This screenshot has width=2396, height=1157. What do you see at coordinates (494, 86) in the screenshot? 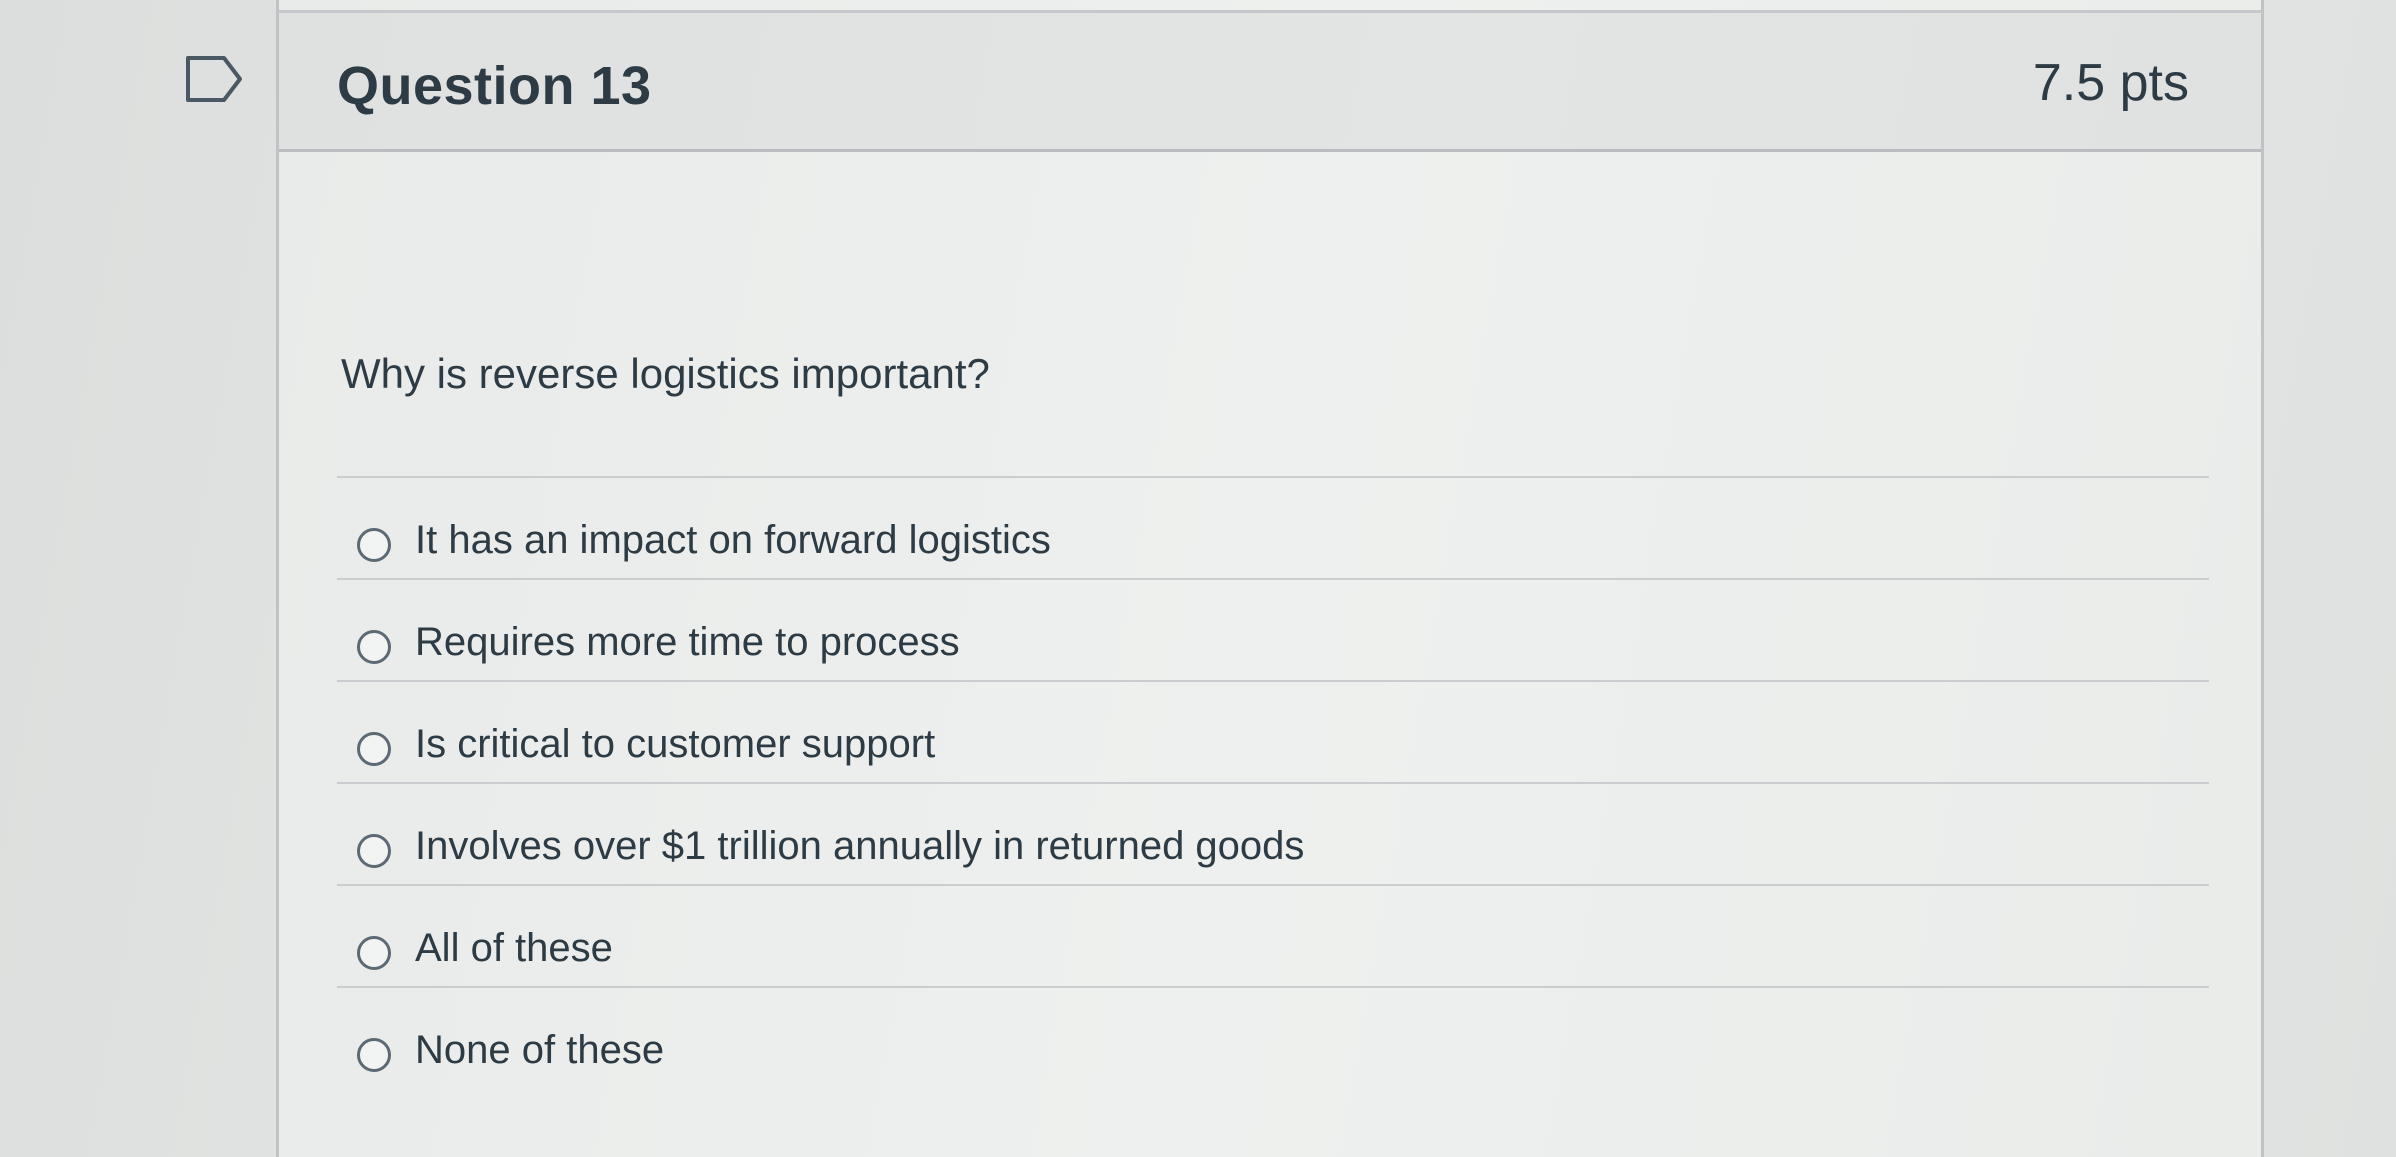
I see `question-title: Question 13` at bounding box center [494, 86].